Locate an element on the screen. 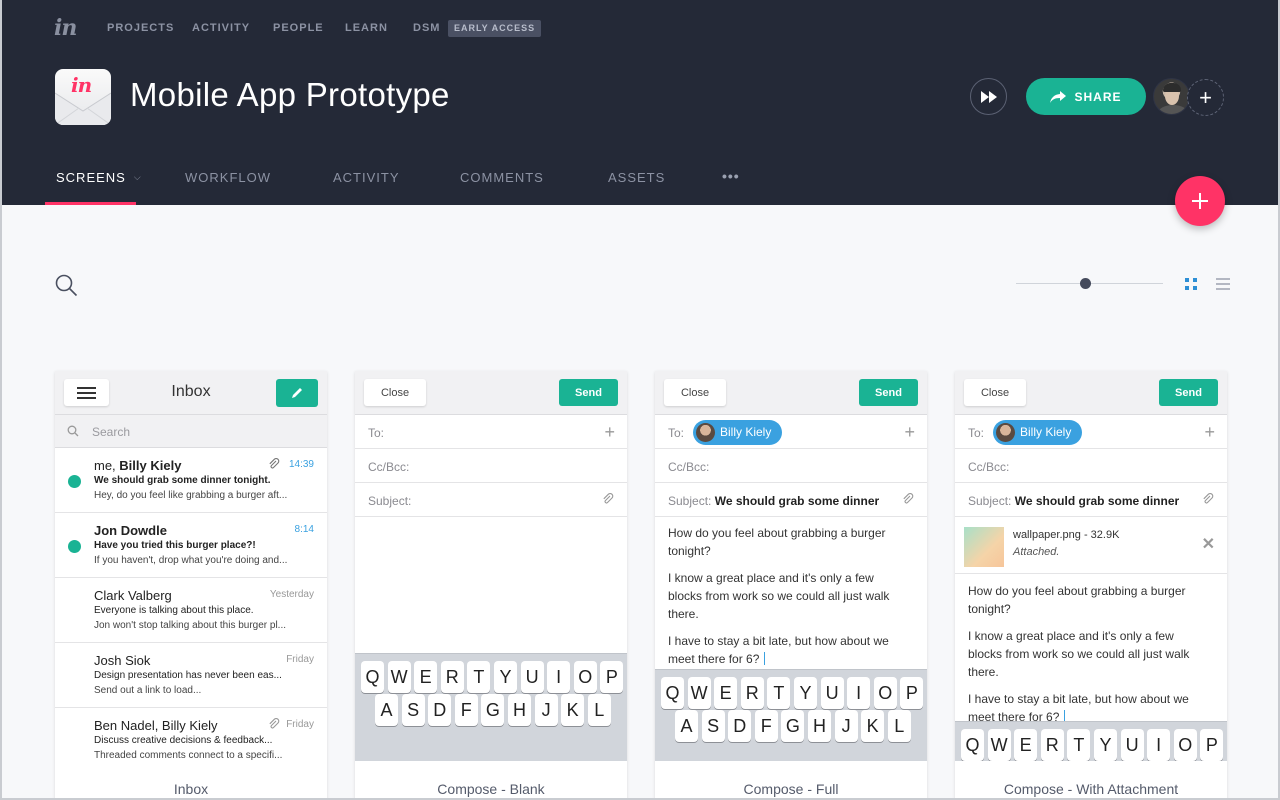 The height and width of the screenshot is (800, 1280). keyboard-key: I is located at coordinates (559, 677).